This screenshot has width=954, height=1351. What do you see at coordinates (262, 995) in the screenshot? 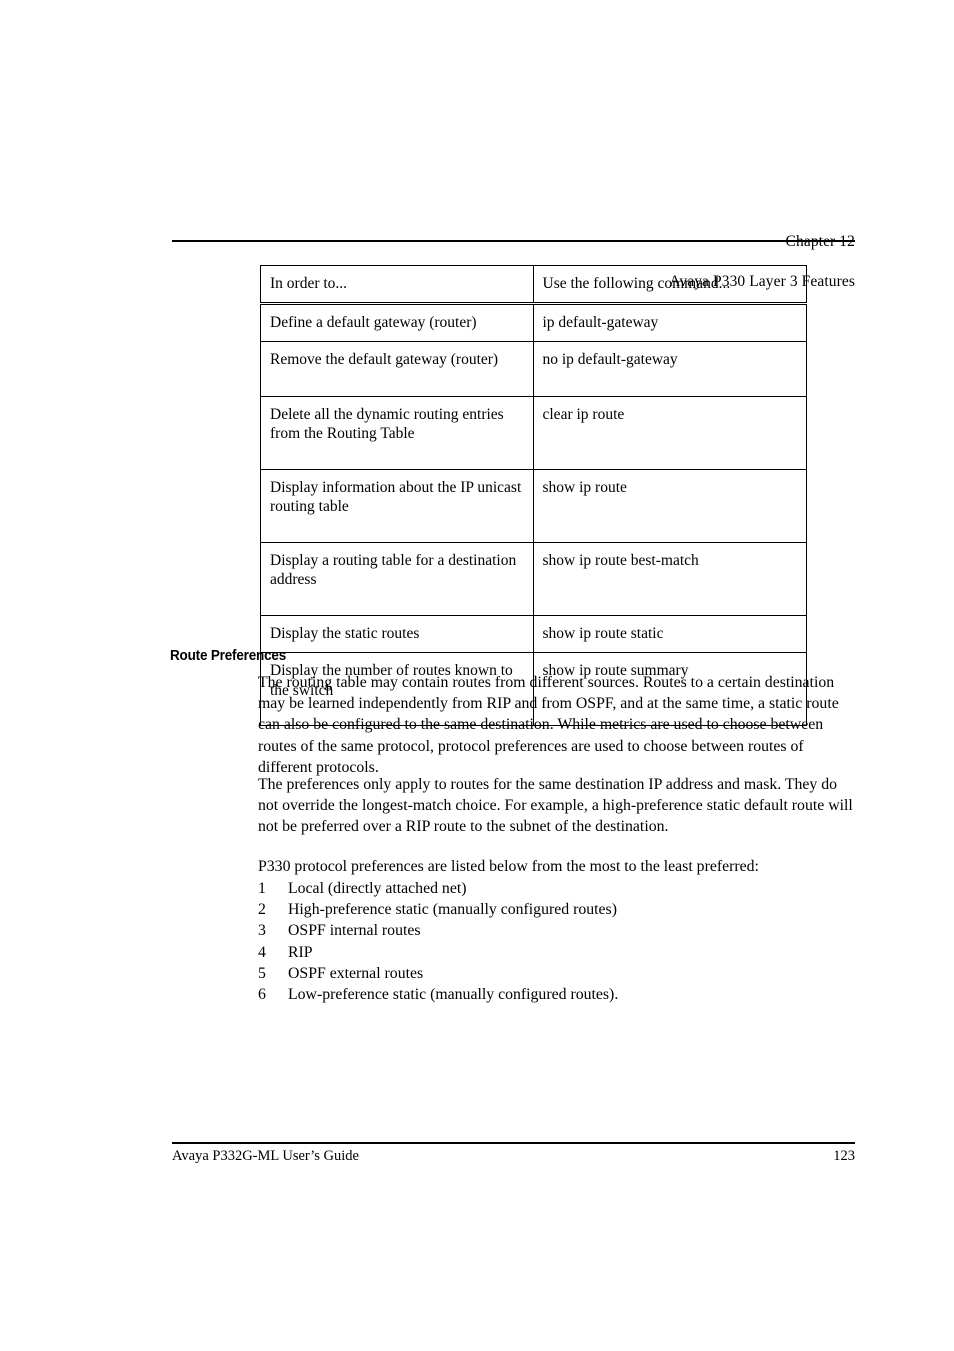
I see `list-item-number: 6` at bounding box center [262, 995].